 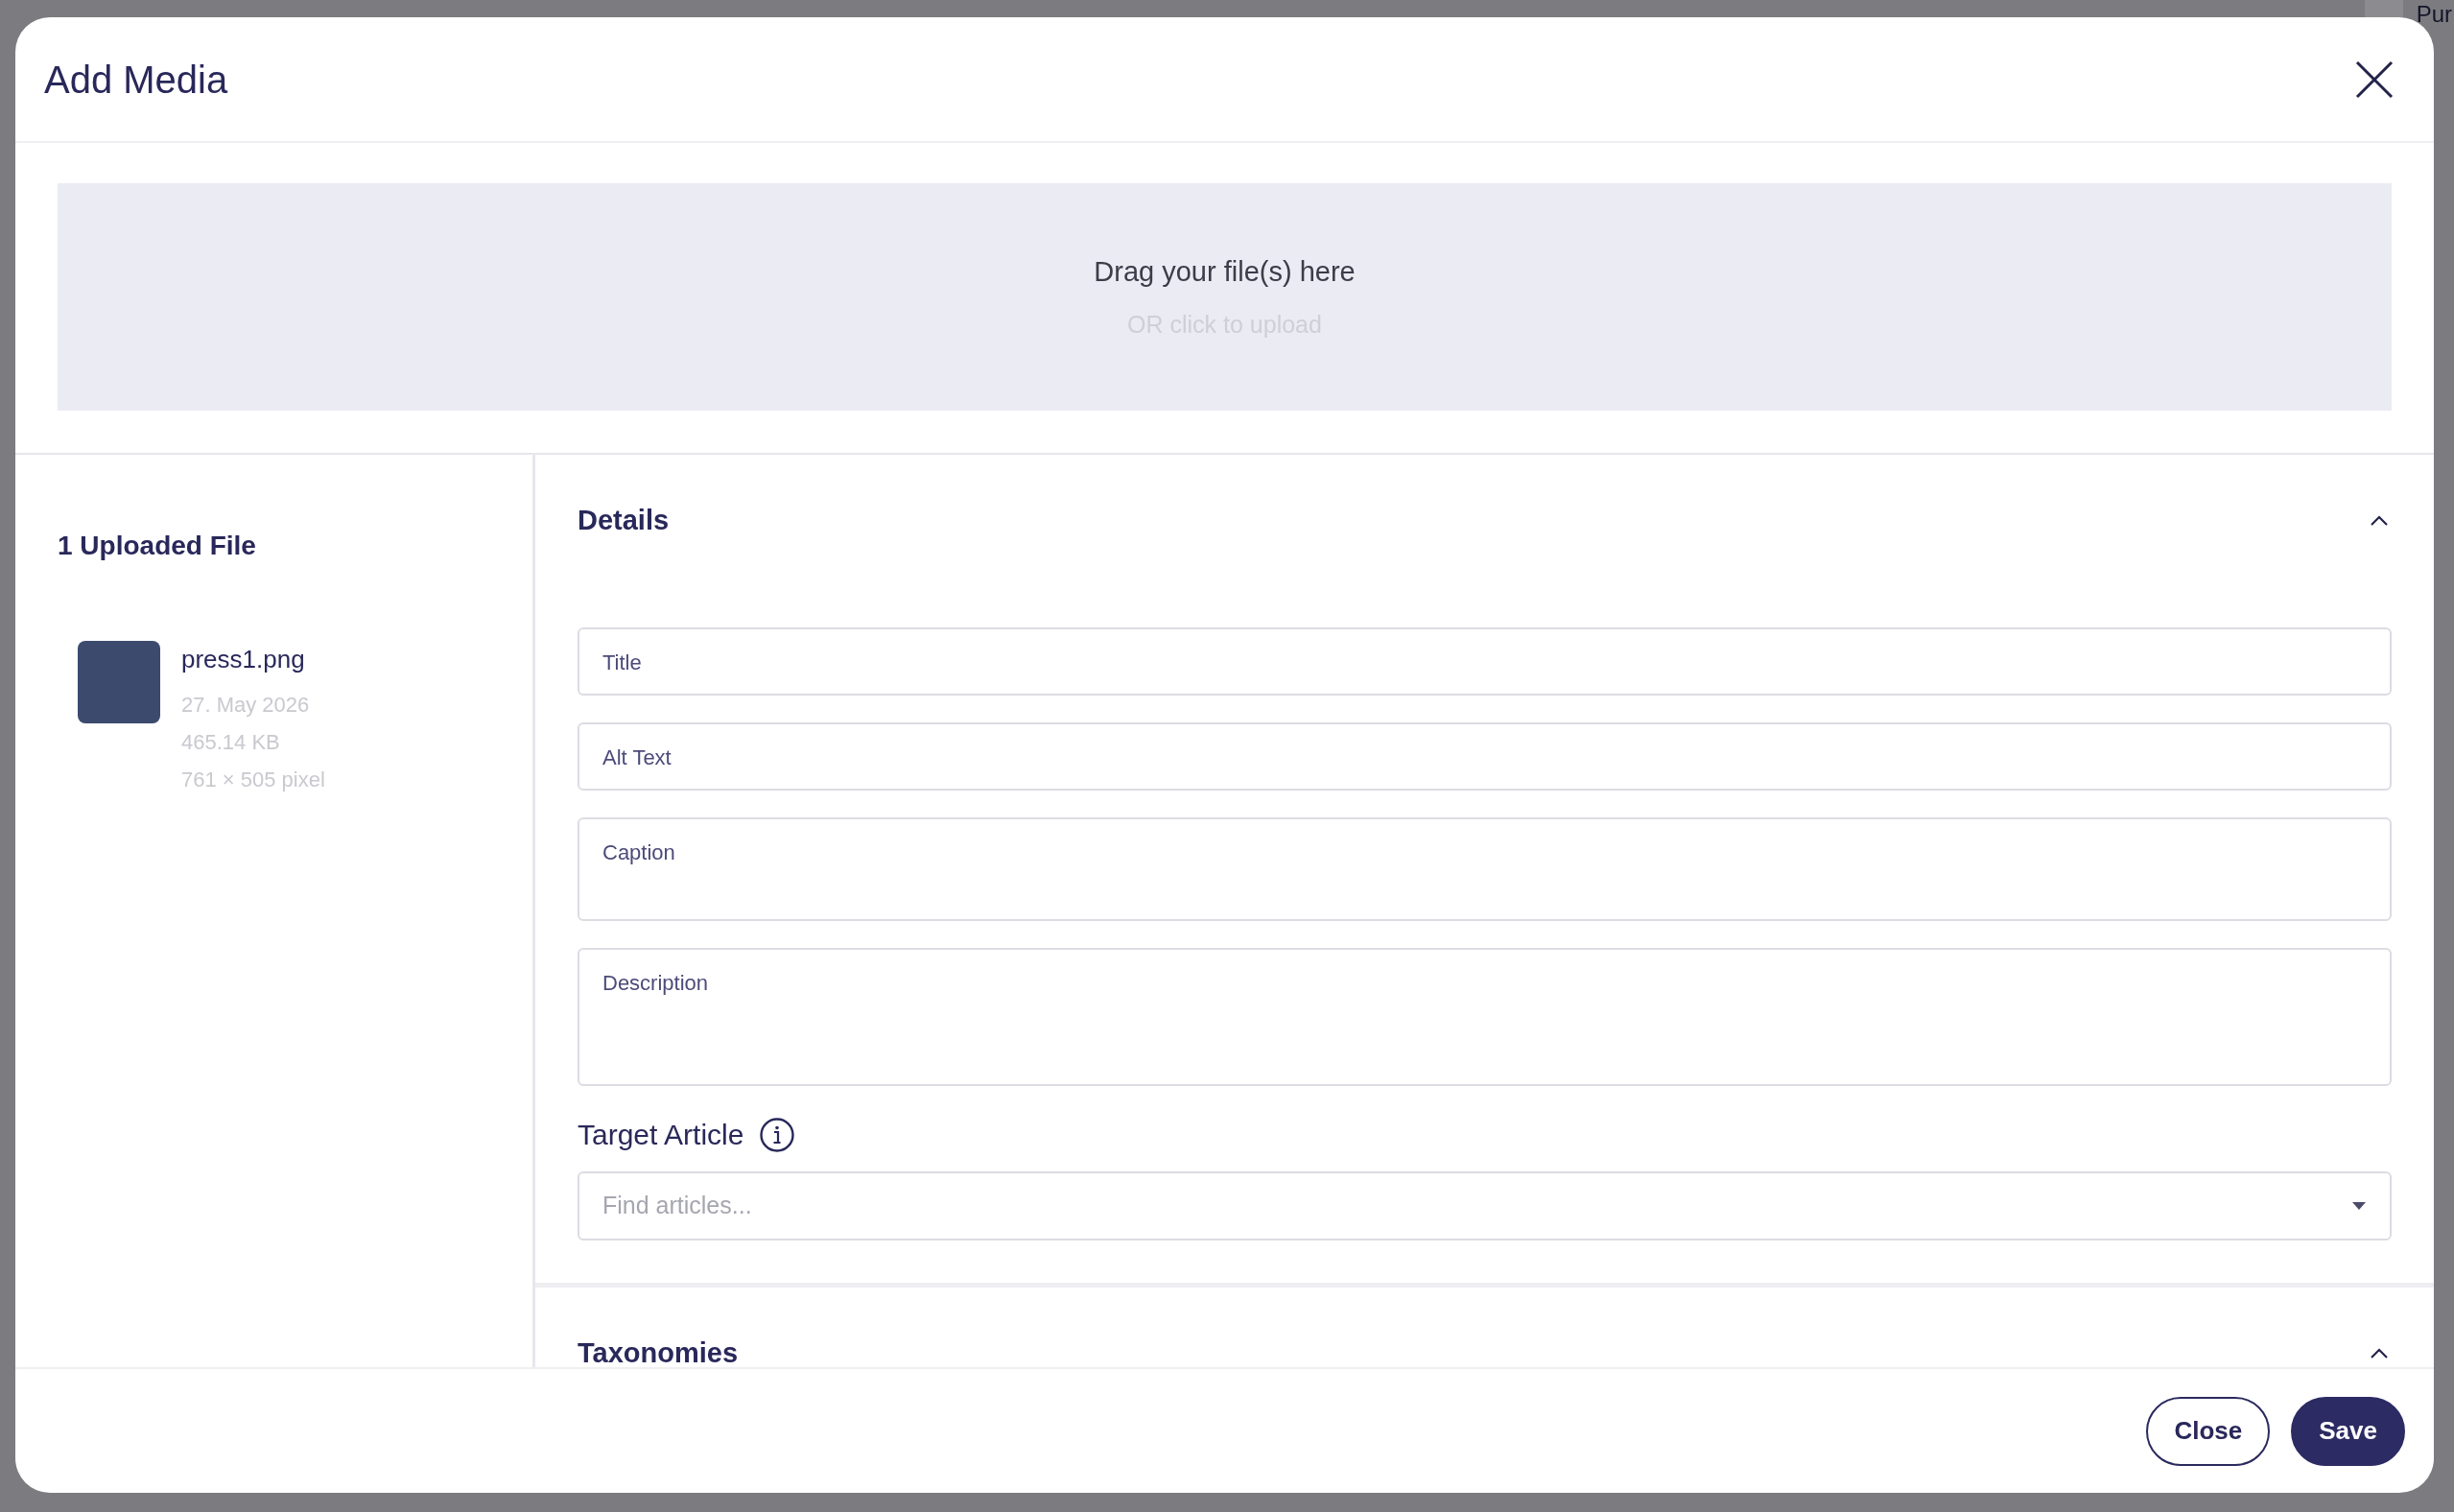 I want to click on dropzone-heading: Drag your file(s) here, so click(x=1225, y=272).